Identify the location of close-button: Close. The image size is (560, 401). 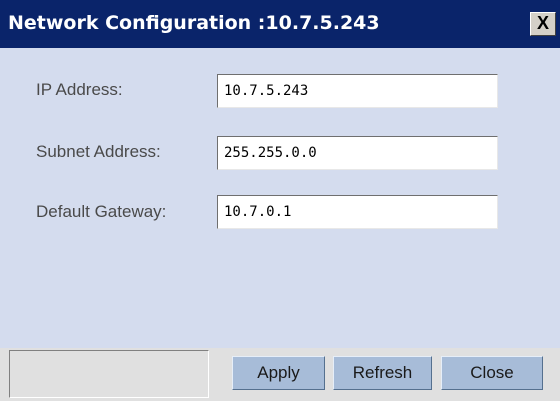
(492, 373).